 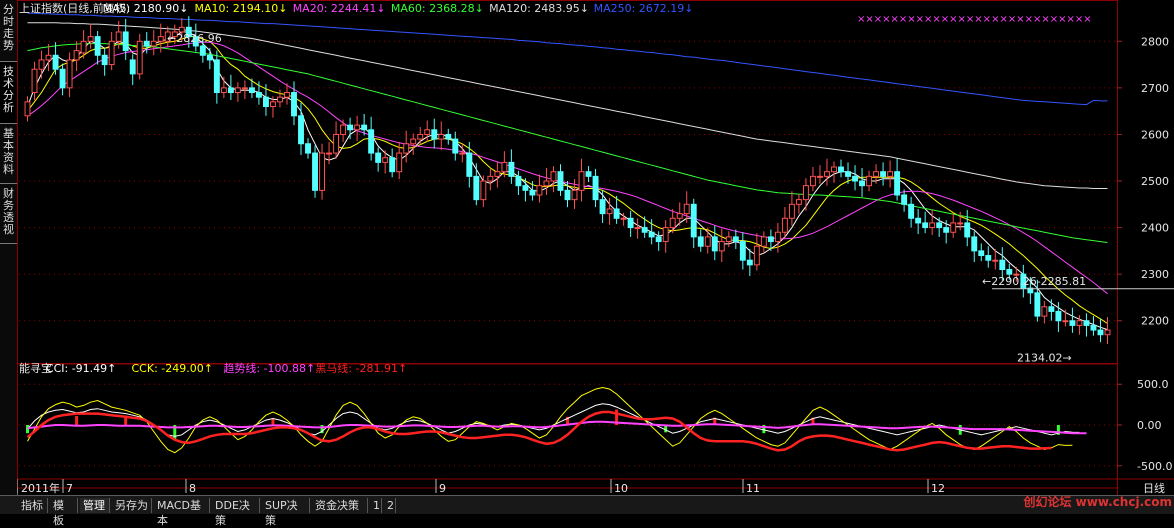 What do you see at coordinates (172, 368) in the screenshot?
I see `indicator-value-label: CCK: -249.00↑` at bounding box center [172, 368].